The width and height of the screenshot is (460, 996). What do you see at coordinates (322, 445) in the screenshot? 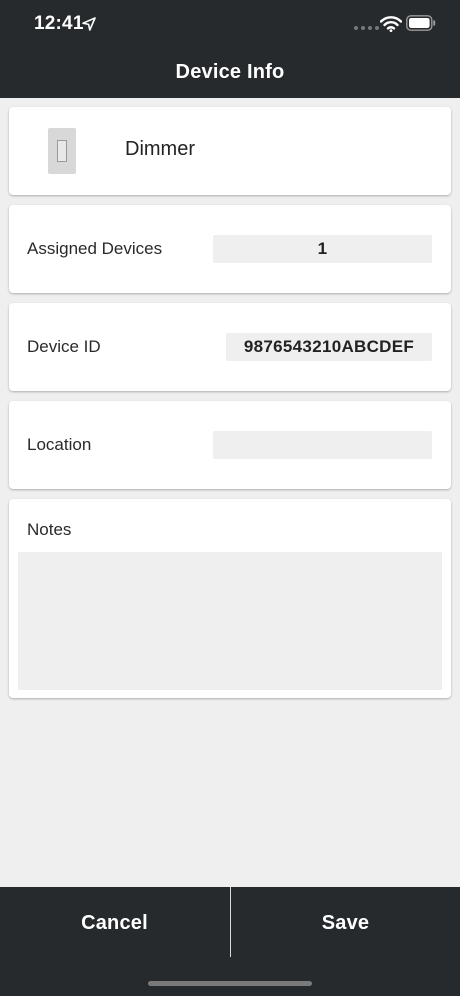
I see `location-field` at bounding box center [322, 445].